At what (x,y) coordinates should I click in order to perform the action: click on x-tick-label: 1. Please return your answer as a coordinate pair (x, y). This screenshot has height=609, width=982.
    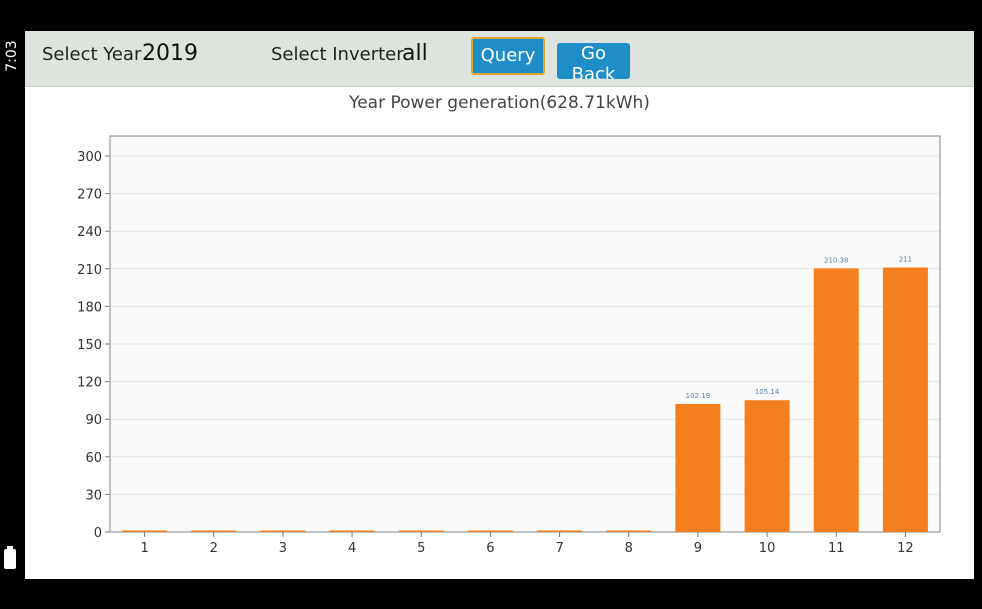
    Looking at the image, I should click on (144, 548).